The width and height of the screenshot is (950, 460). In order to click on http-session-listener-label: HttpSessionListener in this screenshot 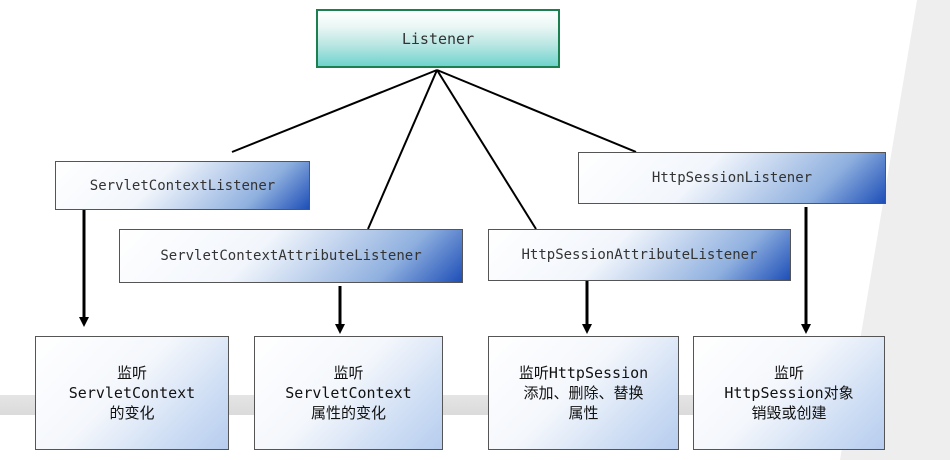, I will do `click(732, 178)`.